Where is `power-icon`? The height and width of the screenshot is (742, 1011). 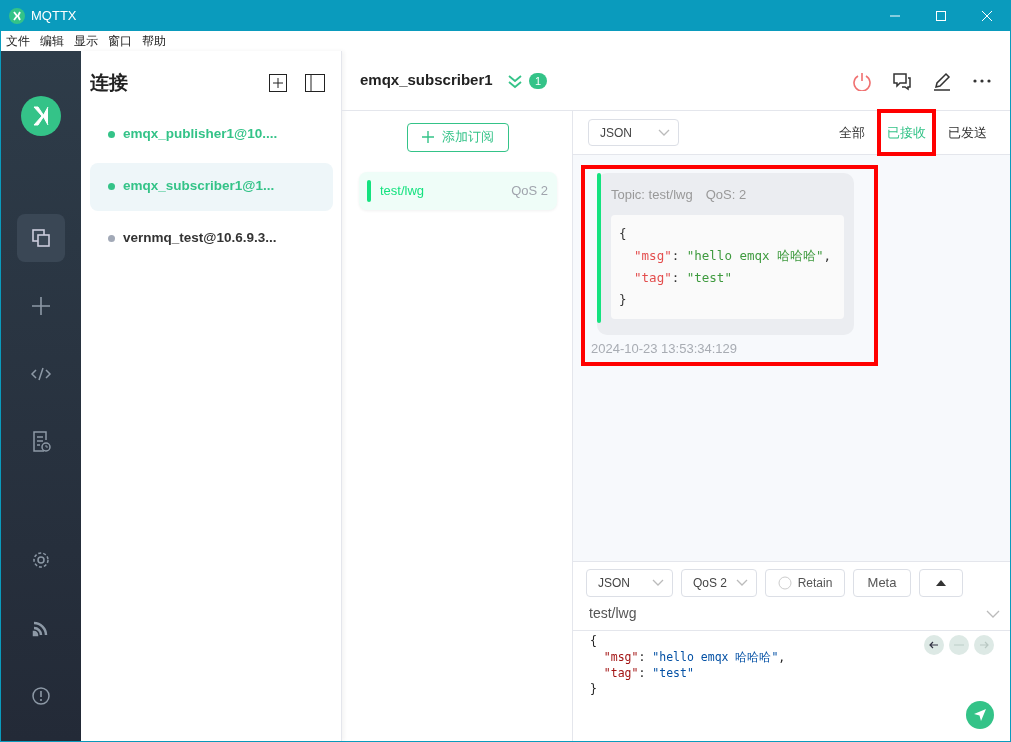
power-icon is located at coordinates (862, 80).